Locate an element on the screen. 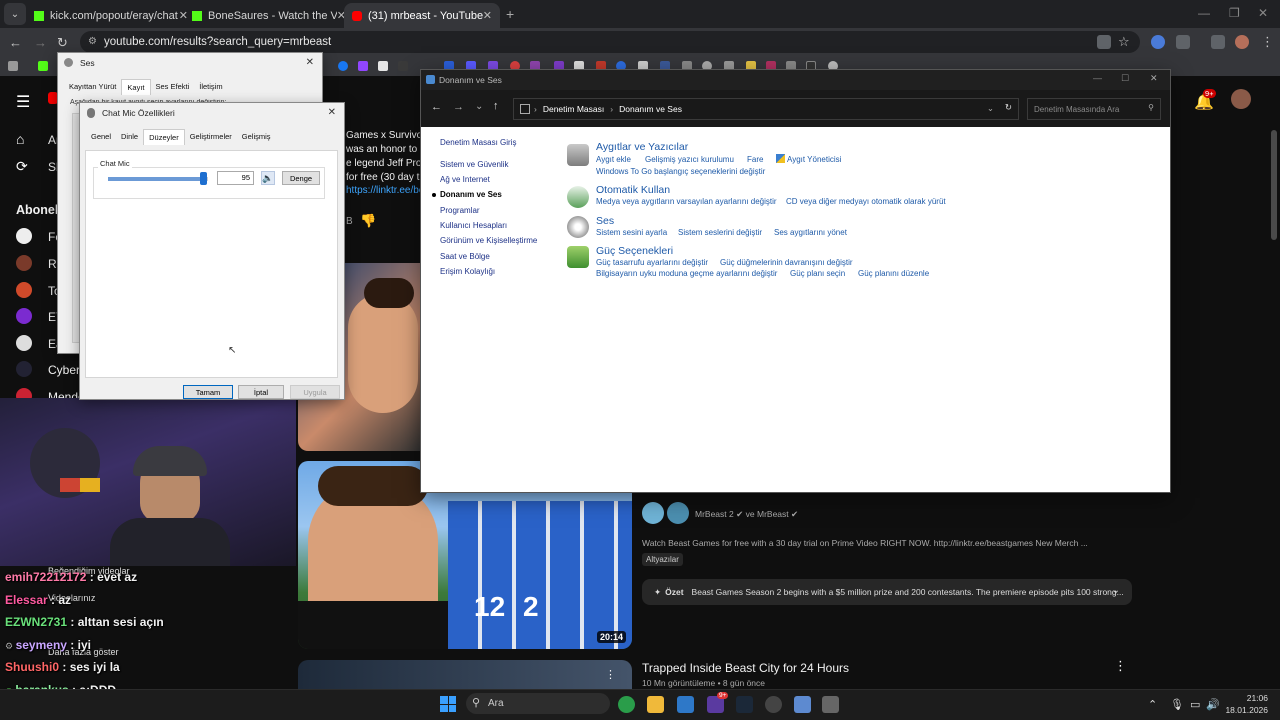 The image size is (1280, 720). sound-taskbar-icon is located at coordinates (830, 704).